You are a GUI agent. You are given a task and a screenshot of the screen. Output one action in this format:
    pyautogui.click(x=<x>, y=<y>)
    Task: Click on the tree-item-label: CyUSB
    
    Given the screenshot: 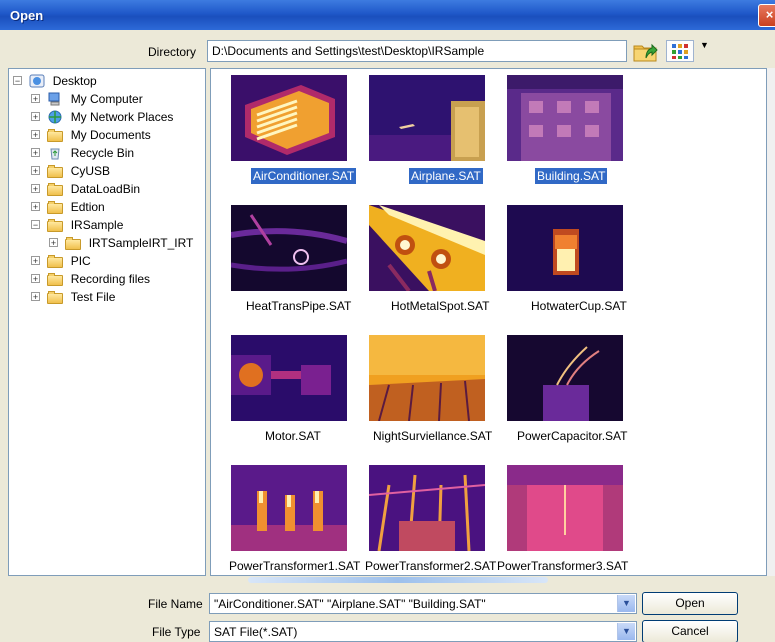 What is the action you would take?
    pyautogui.click(x=90, y=170)
    